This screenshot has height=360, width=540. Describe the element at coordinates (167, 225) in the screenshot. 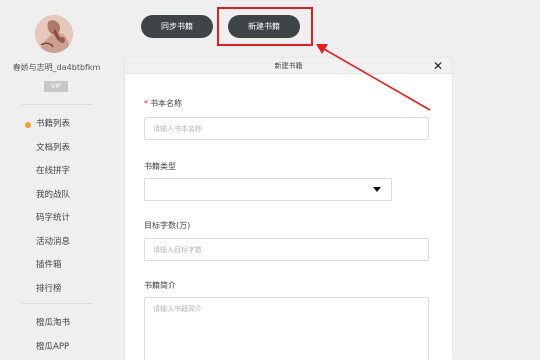

I see `target-words-label: 目标字数(万)` at that location.